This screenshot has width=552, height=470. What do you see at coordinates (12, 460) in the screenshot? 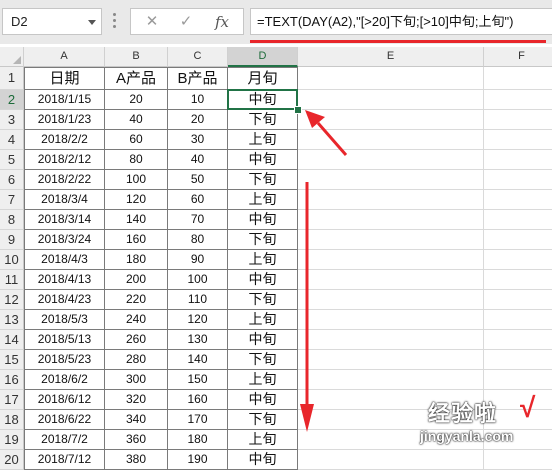
I see `row-header-20: 20` at bounding box center [12, 460].